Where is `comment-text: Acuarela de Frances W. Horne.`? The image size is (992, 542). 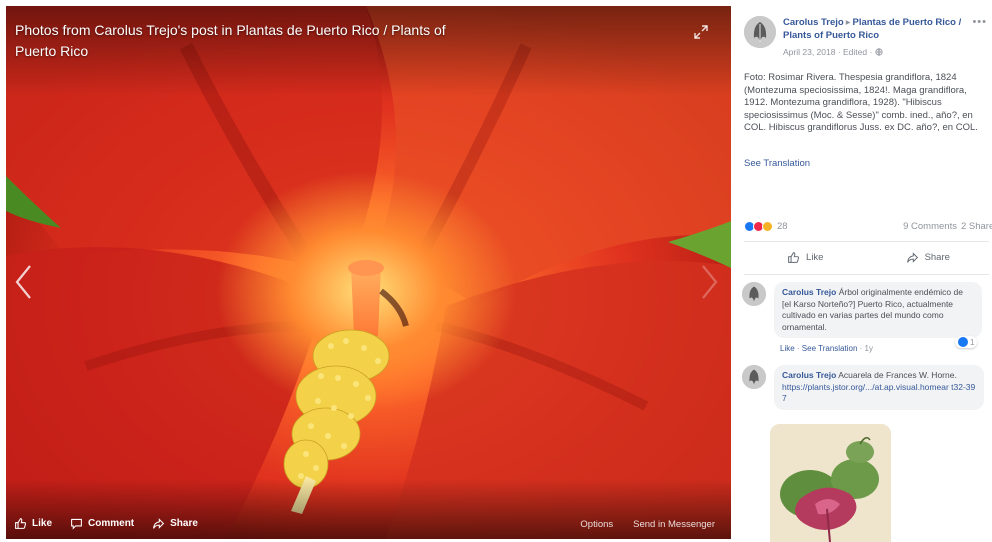
comment-text: Acuarela de Frances W. Horne. is located at coordinates (897, 375).